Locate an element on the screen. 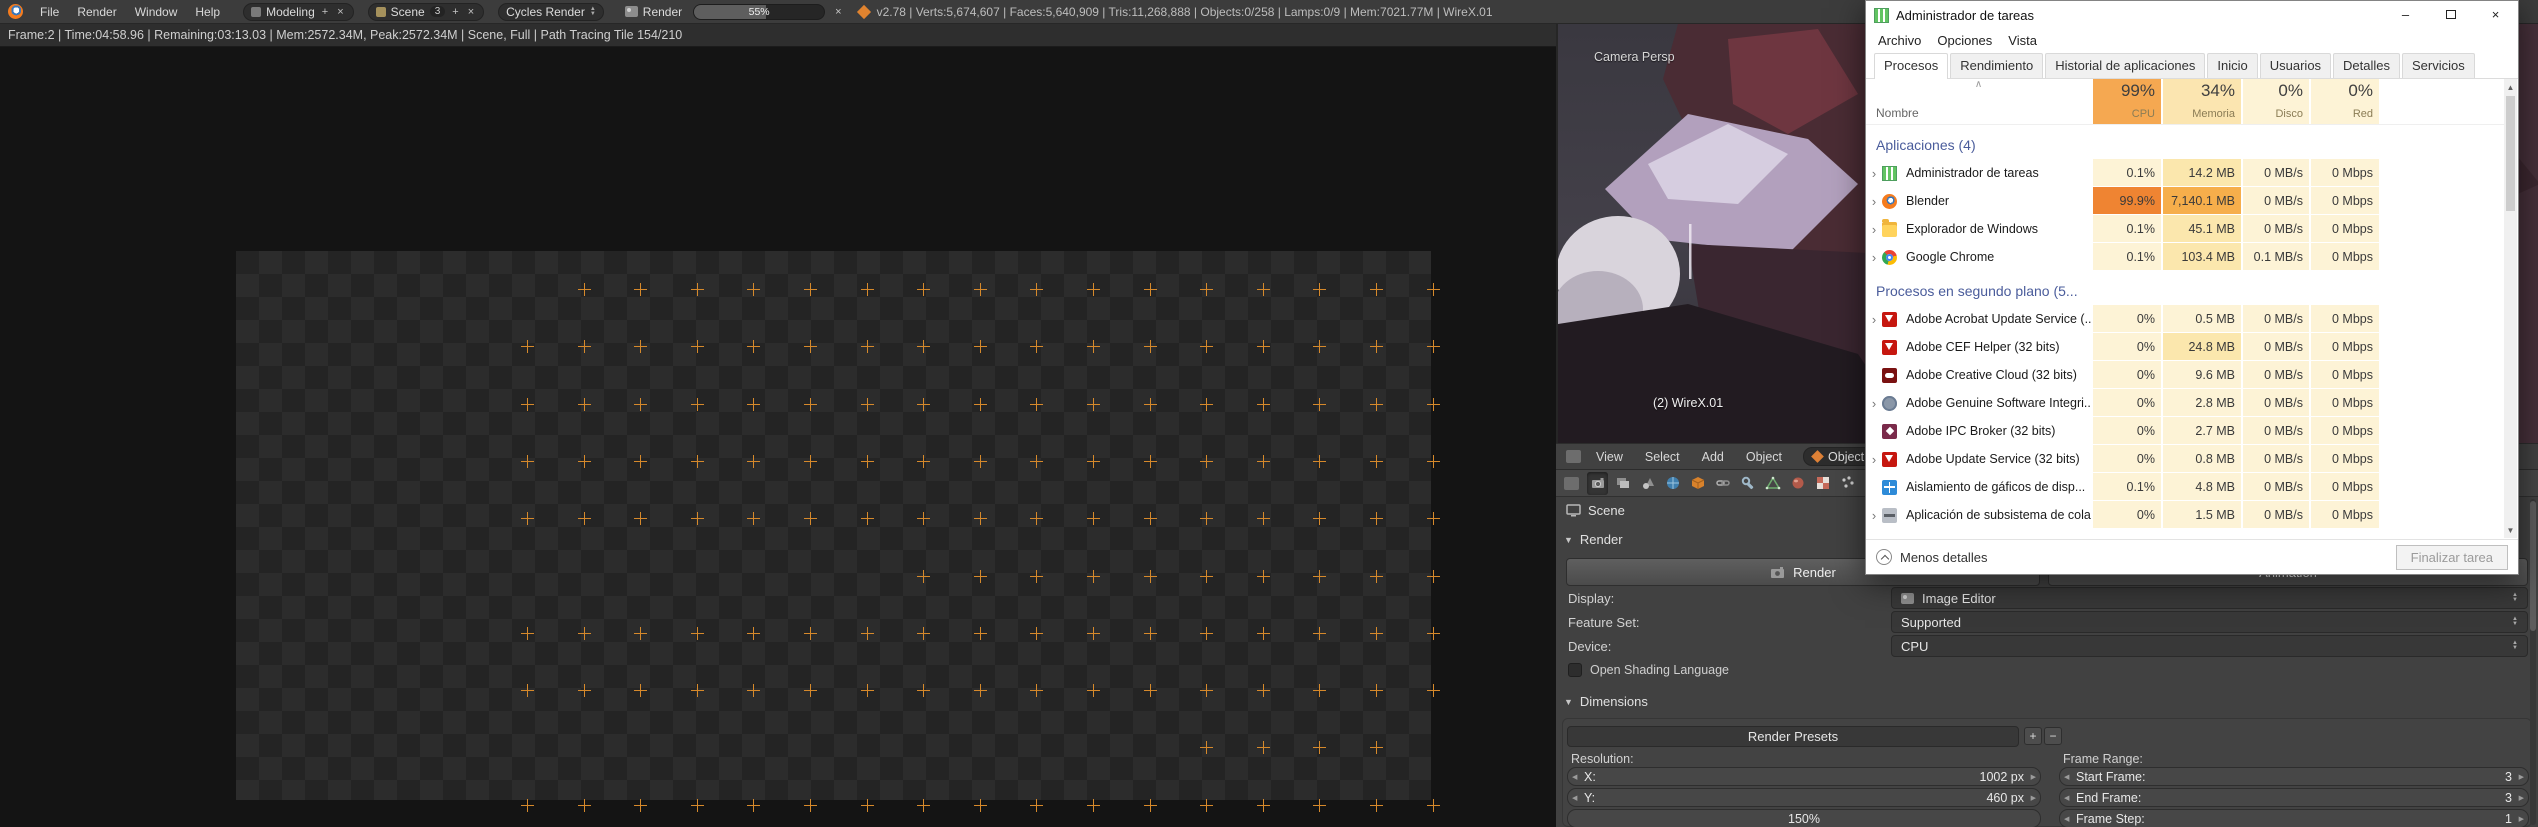 The image size is (2538, 827). maximize-button is located at coordinates (2450, 14).